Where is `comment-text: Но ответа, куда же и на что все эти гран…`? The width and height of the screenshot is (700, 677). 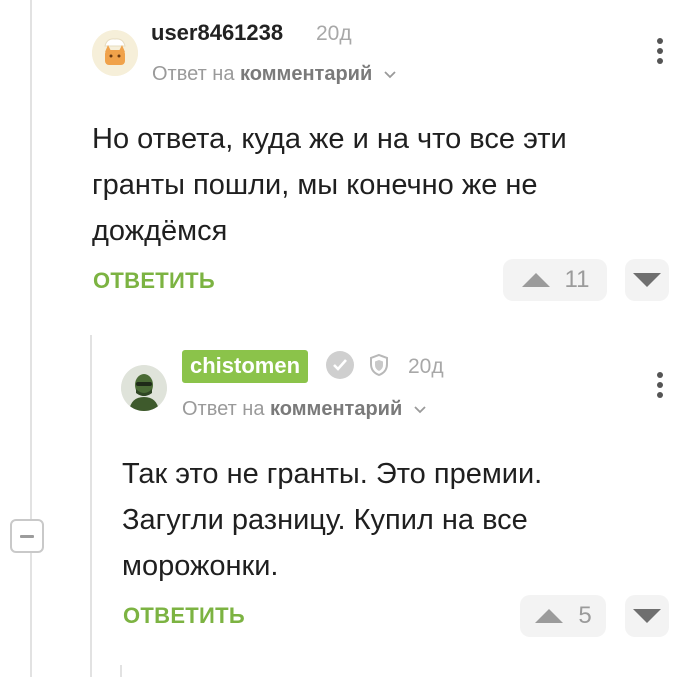
comment-text: Но ответа, куда же и на что все эти гран… is located at coordinates (329, 185).